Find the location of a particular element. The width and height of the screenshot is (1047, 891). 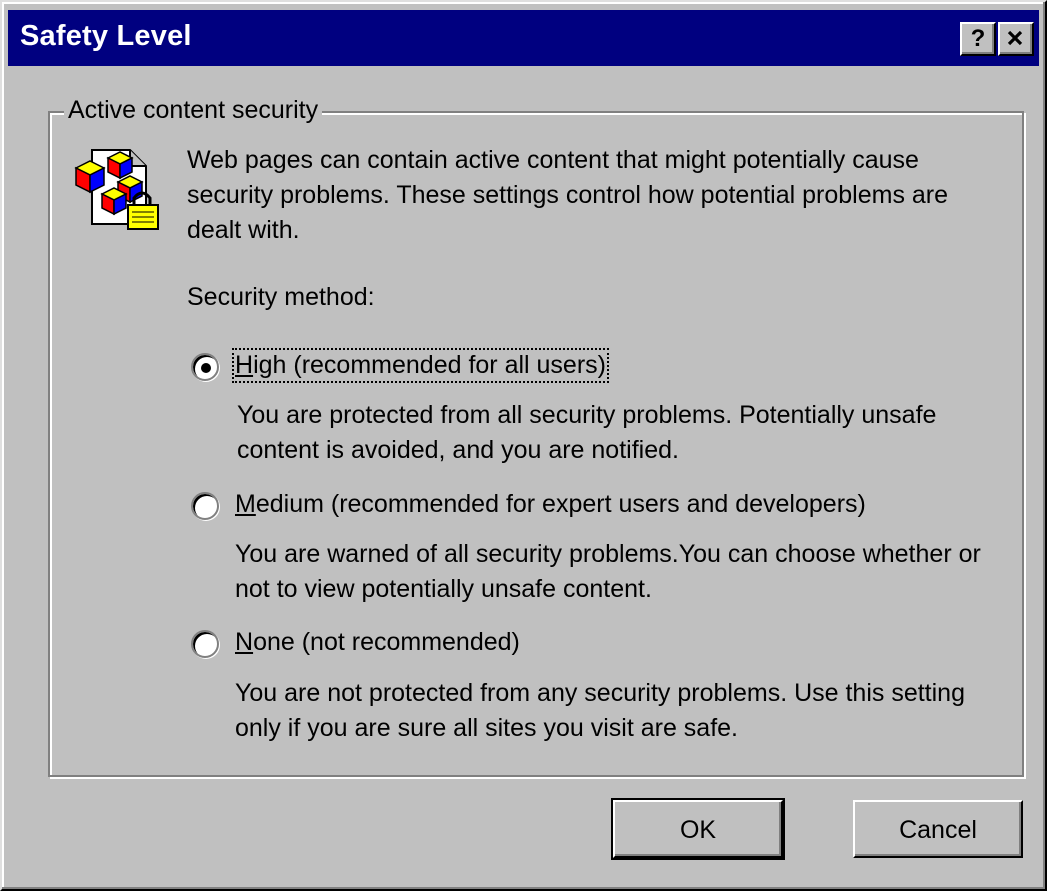

option-high-label: High (recommended for all users) is located at coordinates (420, 365).